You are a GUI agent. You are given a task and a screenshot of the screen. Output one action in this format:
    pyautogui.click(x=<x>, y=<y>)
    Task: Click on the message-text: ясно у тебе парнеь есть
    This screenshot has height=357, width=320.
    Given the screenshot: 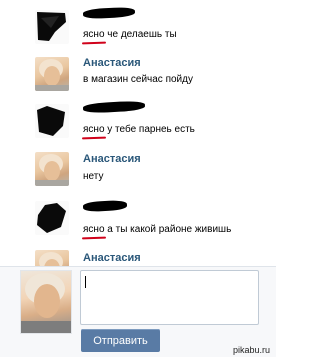 What is the action you would take?
    pyautogui.click(x=139, y=130)
    